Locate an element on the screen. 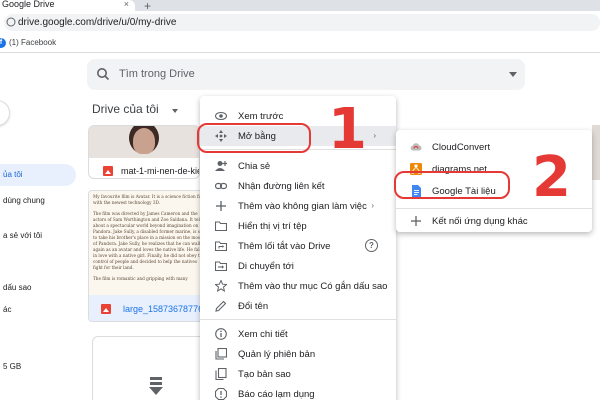  search-input: Tìm trong Drive is located at coordinates (306, 74).